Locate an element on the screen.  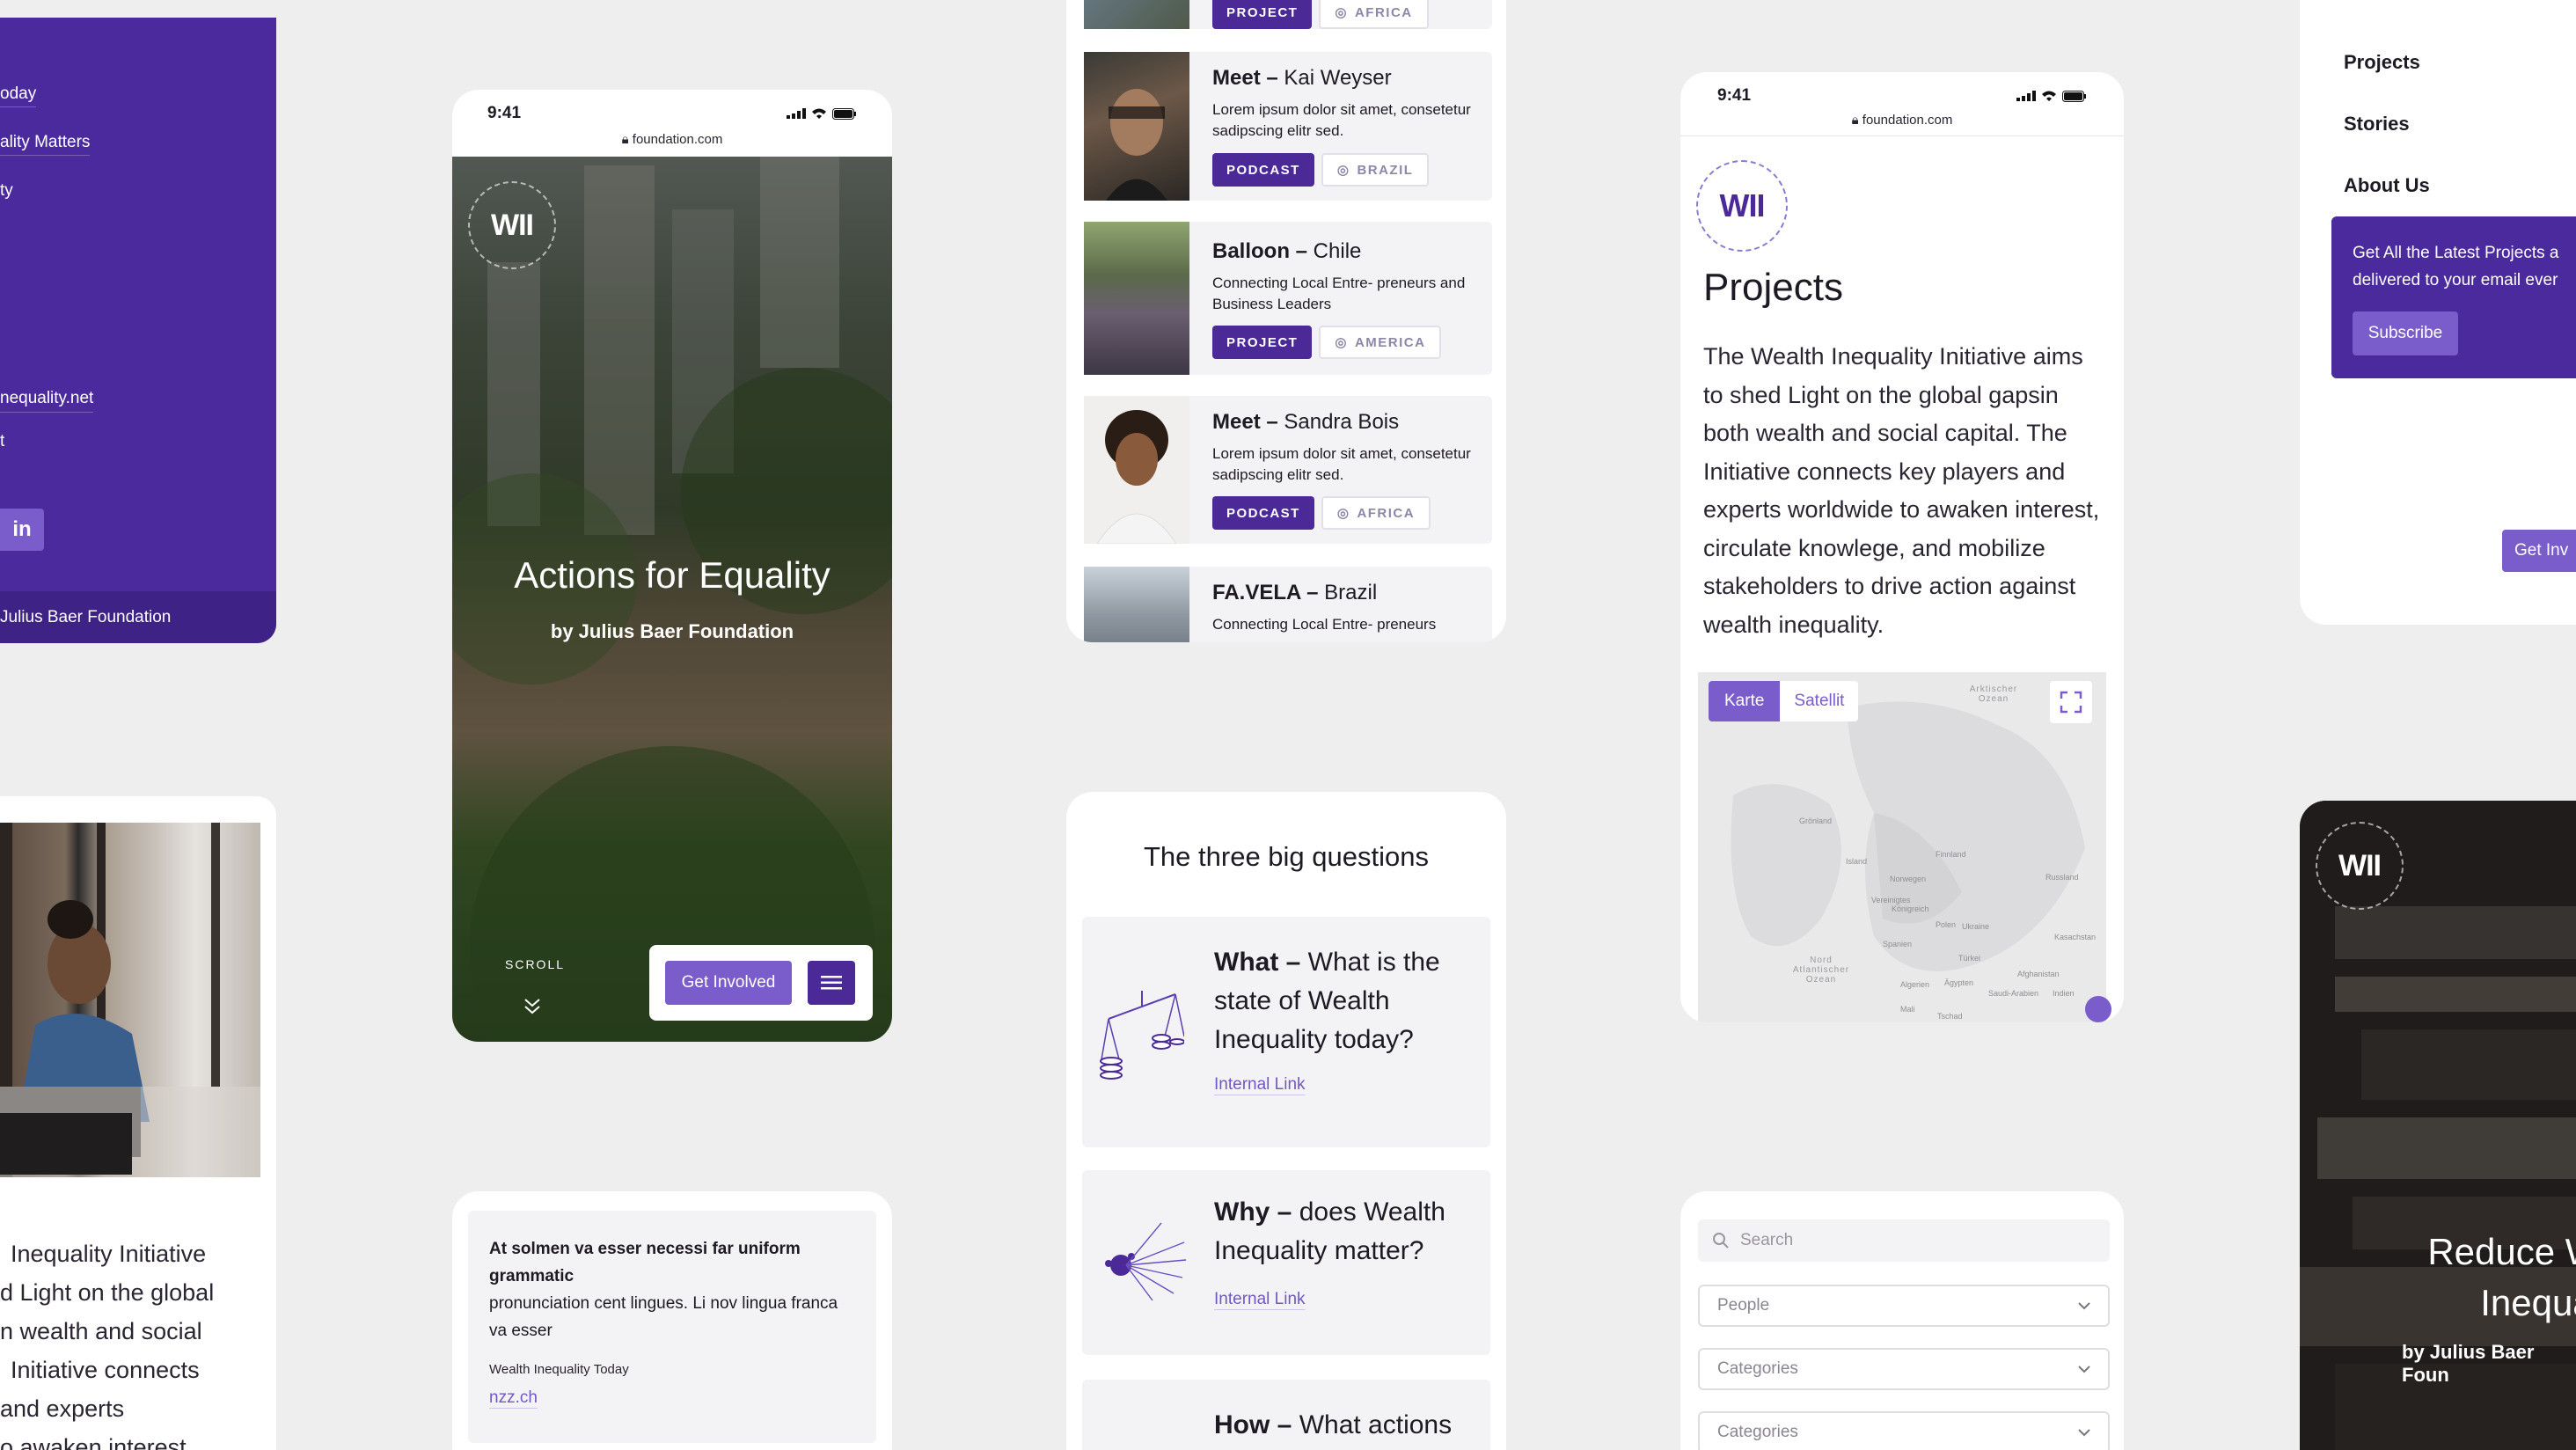
map-label: Nord Atlantischer Ozean is located at coordinates (1821, 971).